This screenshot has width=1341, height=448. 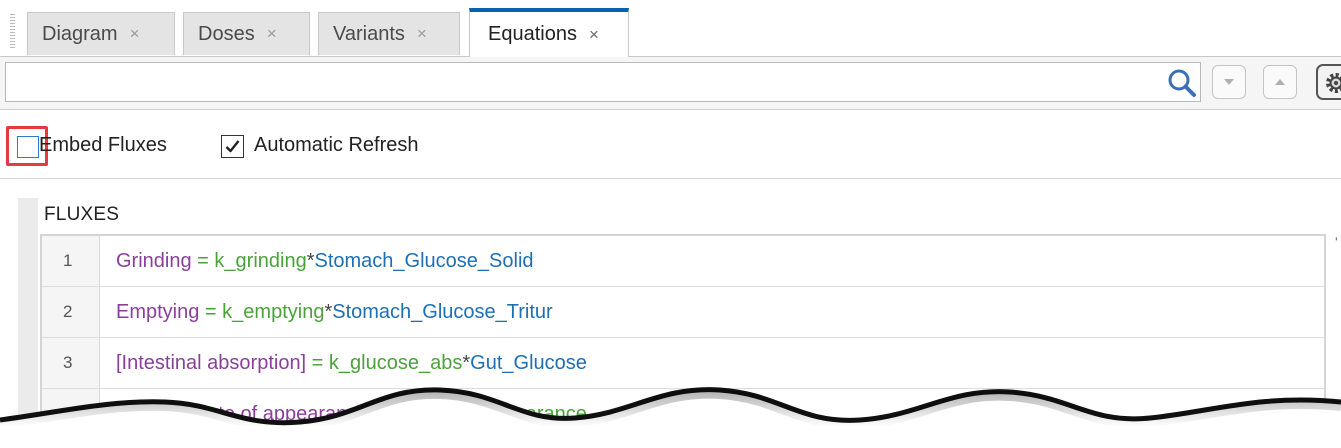 I want to click on automatic-refresh-label: Automatic Refresh, so click(x=336, y=145).